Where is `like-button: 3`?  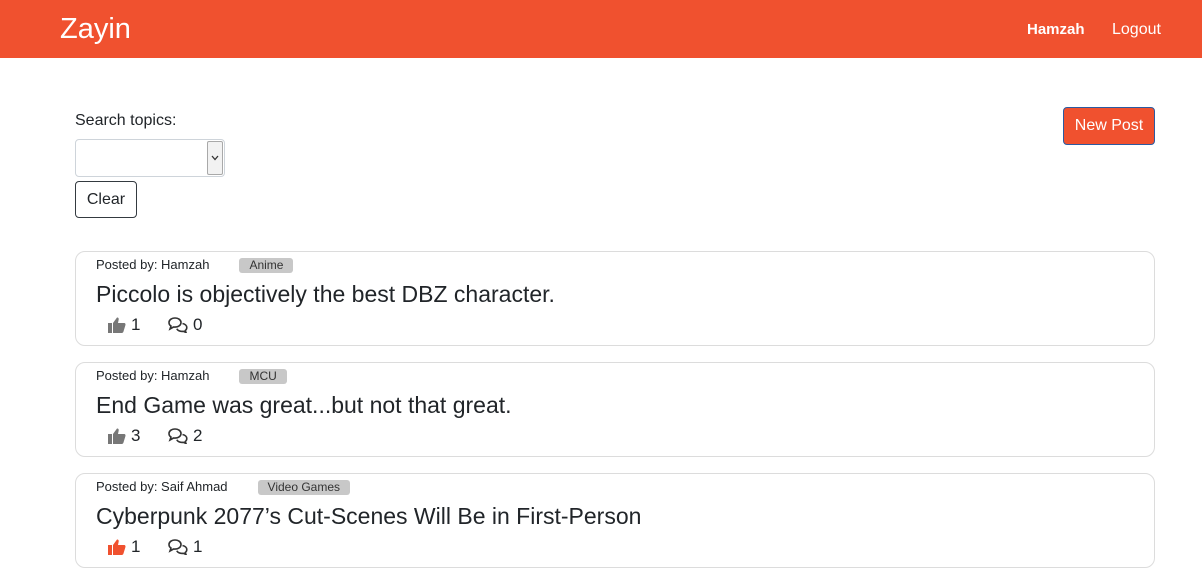
like-button: 3 is located at coordinates (138, 436).